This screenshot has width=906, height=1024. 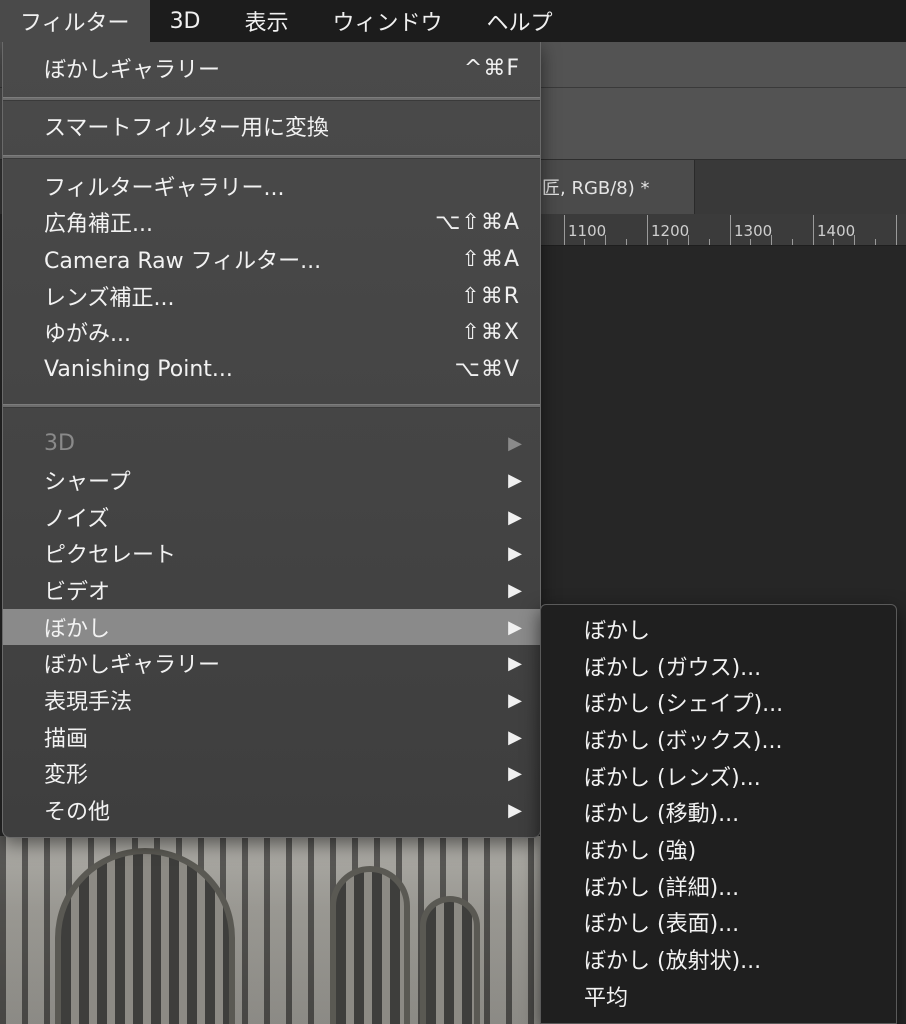 I want to click on submenu-item-blur-more: ぼかし (強), so click(x=718, y=849).